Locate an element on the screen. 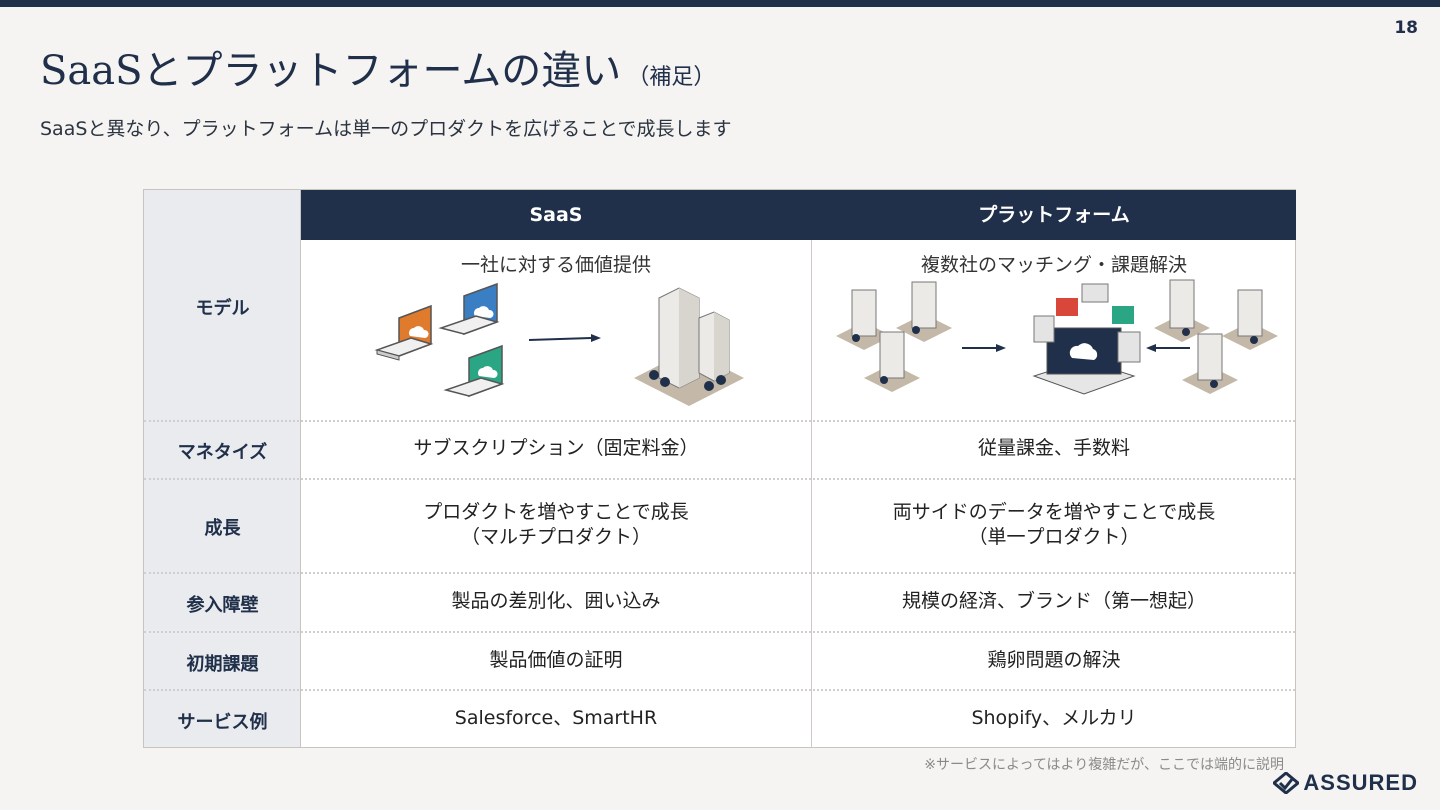 This screenshot has height=810, width=1440. saas-growth-line1: プロダクトを増やすことで成長 is located at coordinates (556, 512).